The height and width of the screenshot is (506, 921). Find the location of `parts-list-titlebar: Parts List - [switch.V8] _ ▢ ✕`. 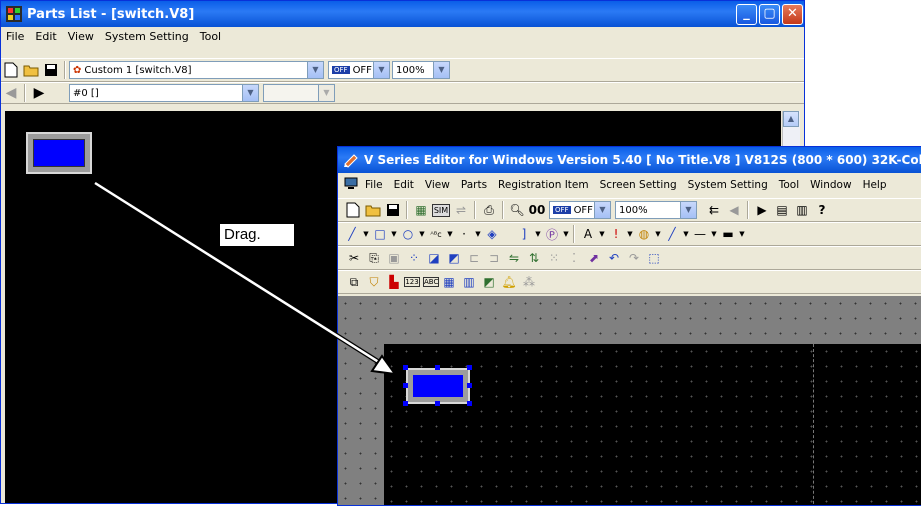

parts-list-titlebar: Parts List - [switch.V8] _ ▢ ✕ is located at coordinates (402, 14).